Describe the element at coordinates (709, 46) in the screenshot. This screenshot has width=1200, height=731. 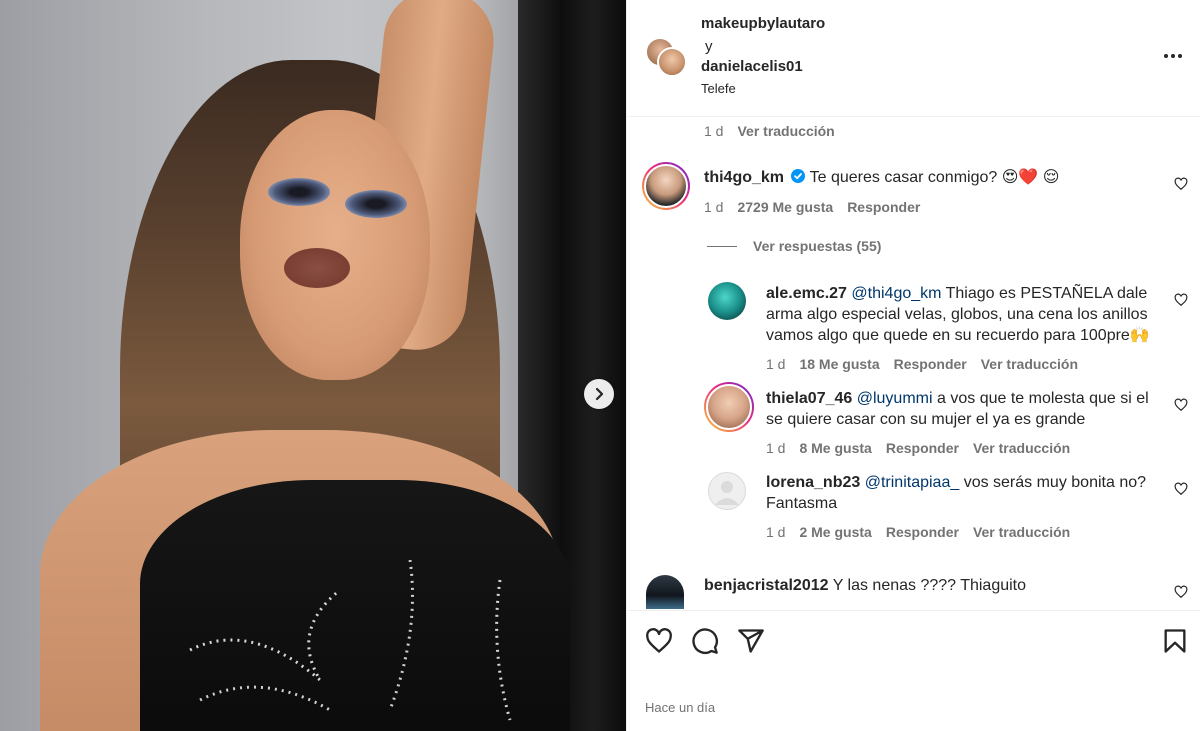
I see `conjunction-text: y` at that location.